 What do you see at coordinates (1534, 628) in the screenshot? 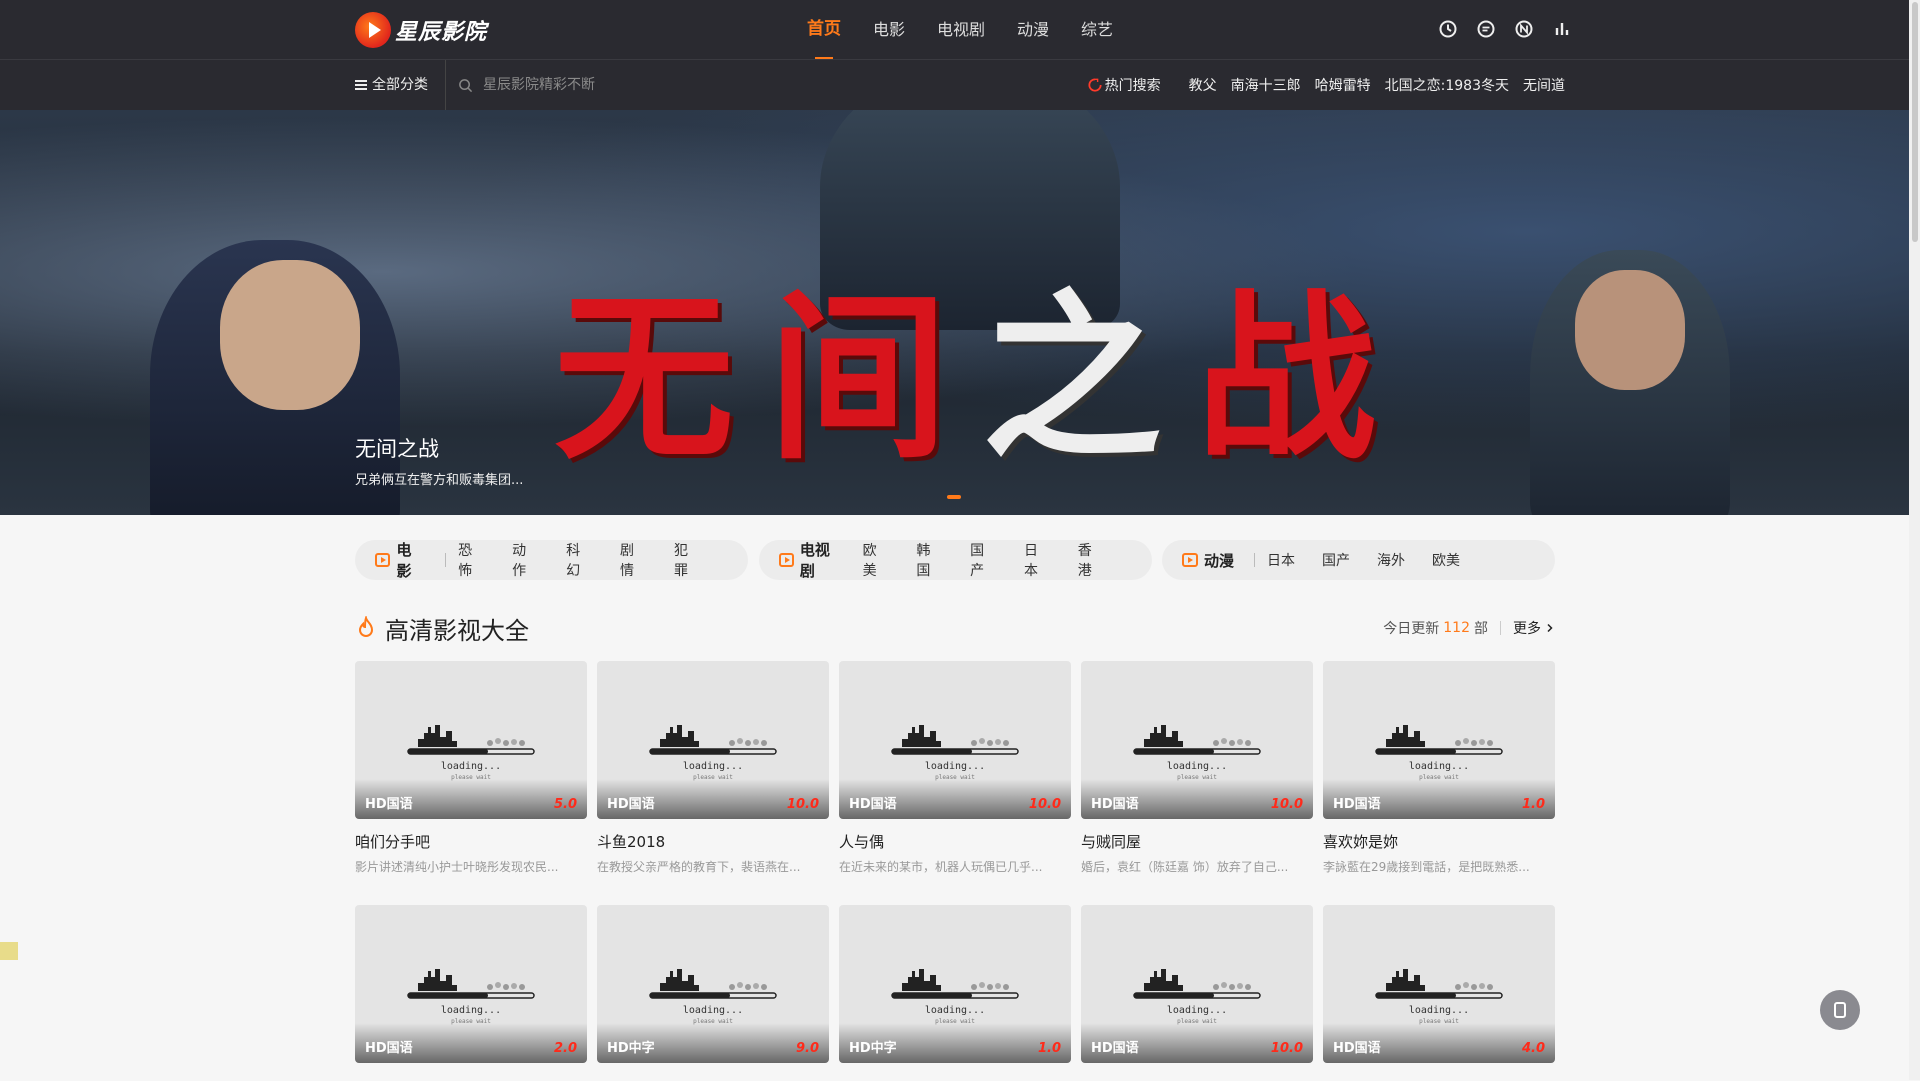
I see `more-link: 更多` at bounding box center [1534, 628].